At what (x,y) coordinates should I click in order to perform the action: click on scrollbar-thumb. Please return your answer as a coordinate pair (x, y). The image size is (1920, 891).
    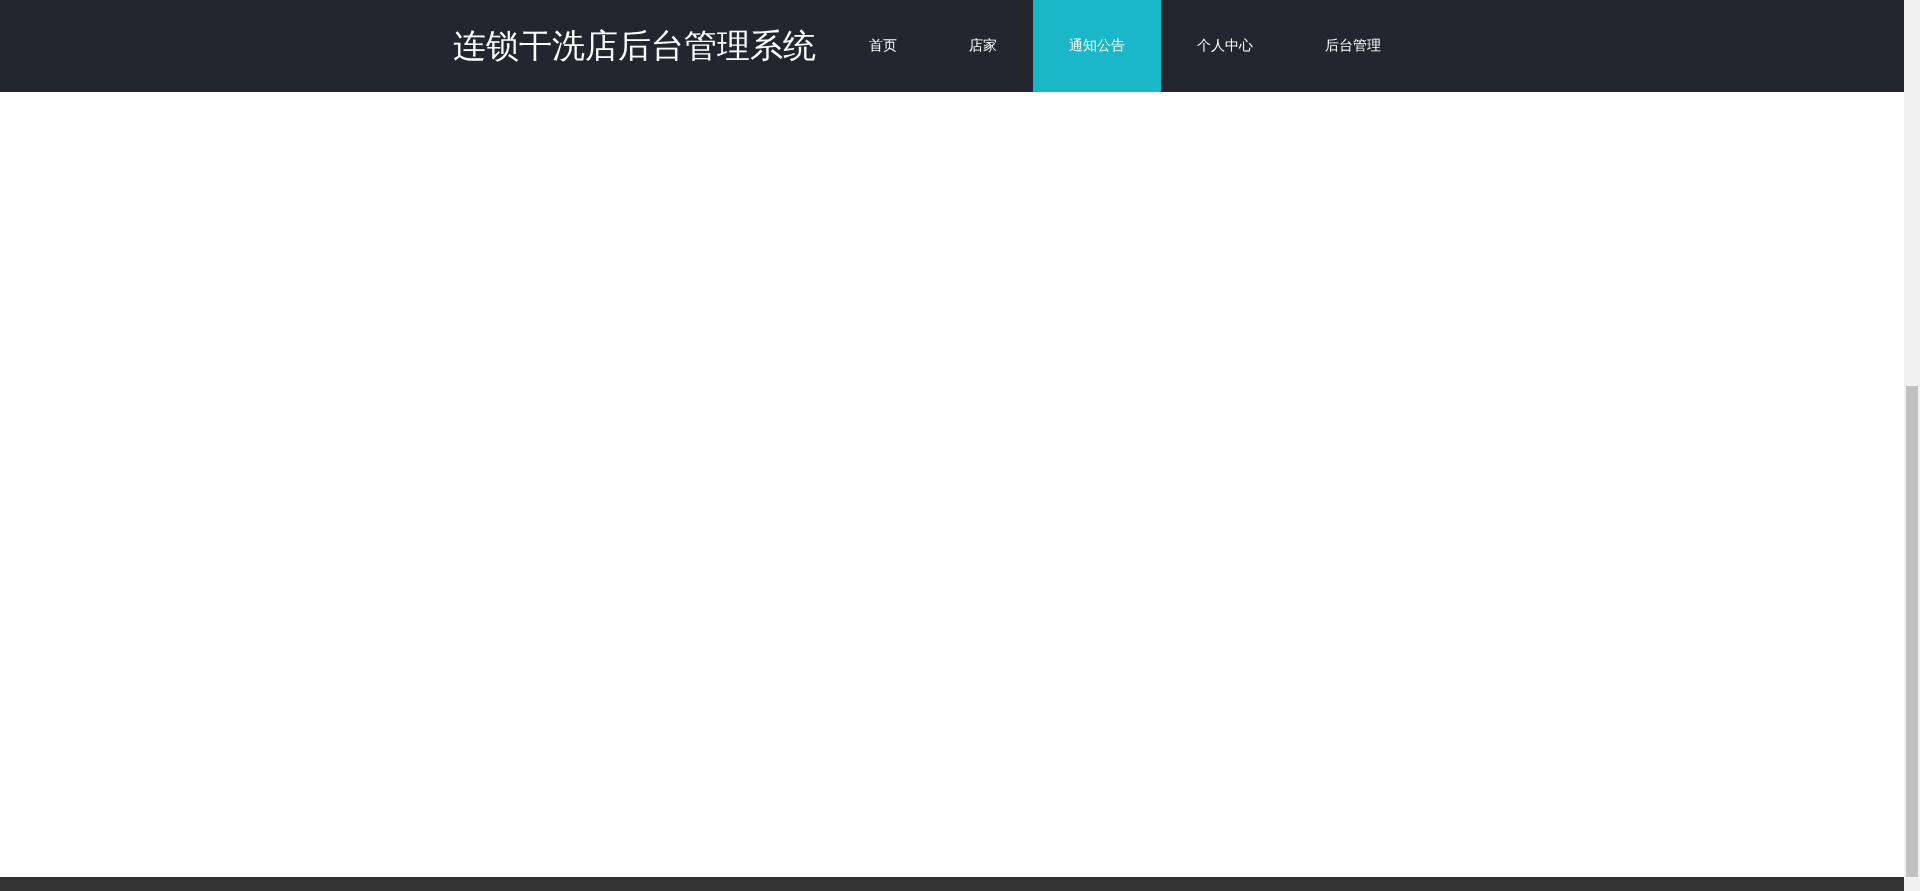
    Looking at the image, I should click on (1912, 631).